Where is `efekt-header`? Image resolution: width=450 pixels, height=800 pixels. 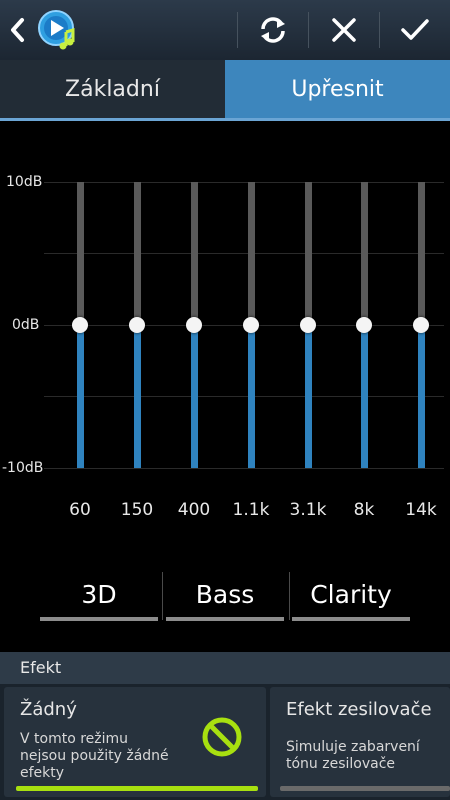
efekt-header is located at coordinates (225, 668).